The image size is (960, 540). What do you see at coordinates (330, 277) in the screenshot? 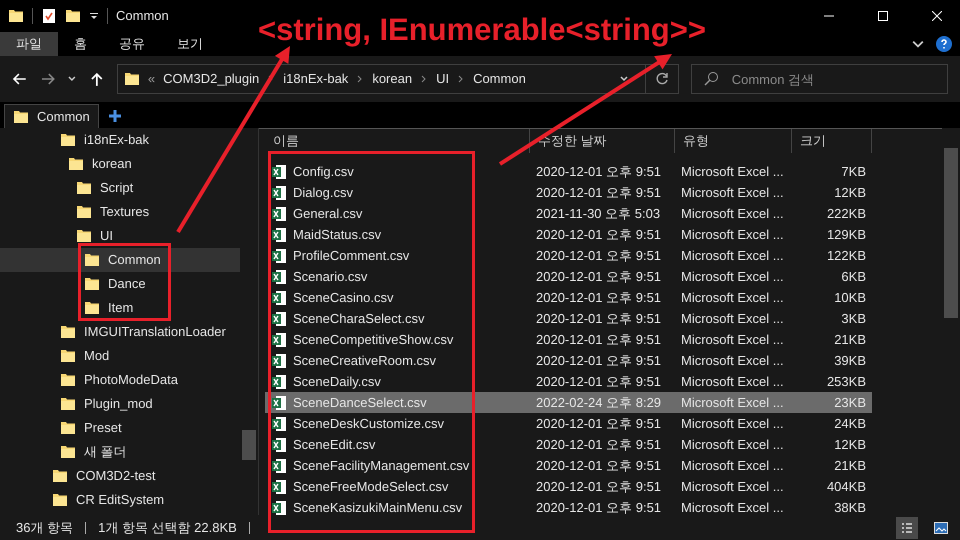
I see `file-name: Scenario.csv` at bounding box center [330, 277].